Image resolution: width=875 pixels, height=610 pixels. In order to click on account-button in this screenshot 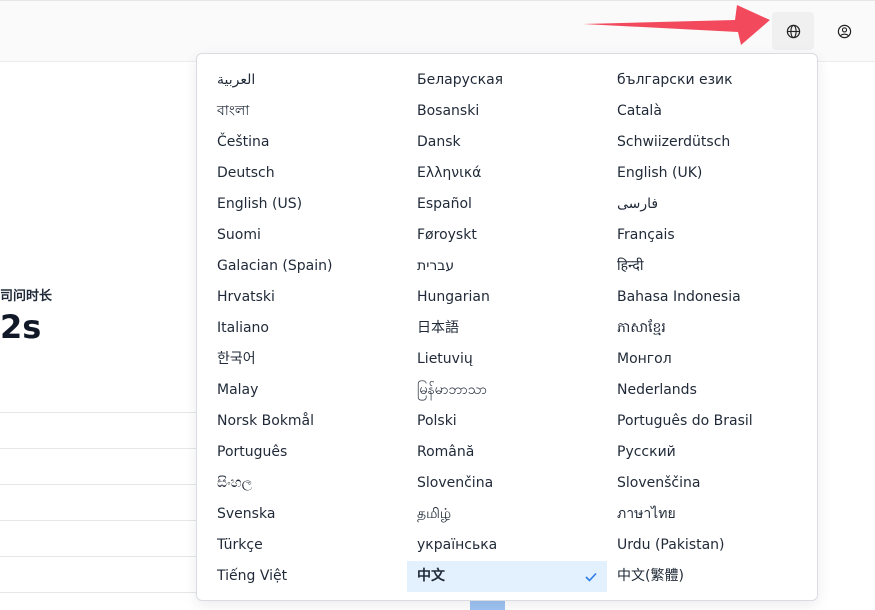, I will do `click(844, 31)`.